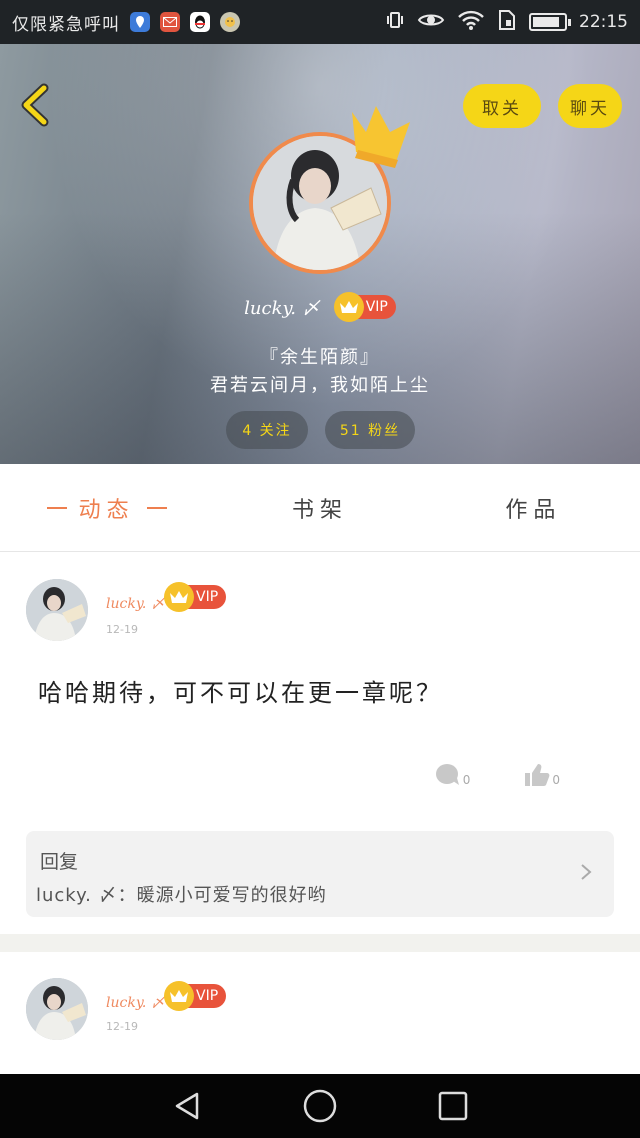 Image resolution: width=640 pixels, height=1138 pixels. I want to click on clock: 22:15, so click(603, 22).